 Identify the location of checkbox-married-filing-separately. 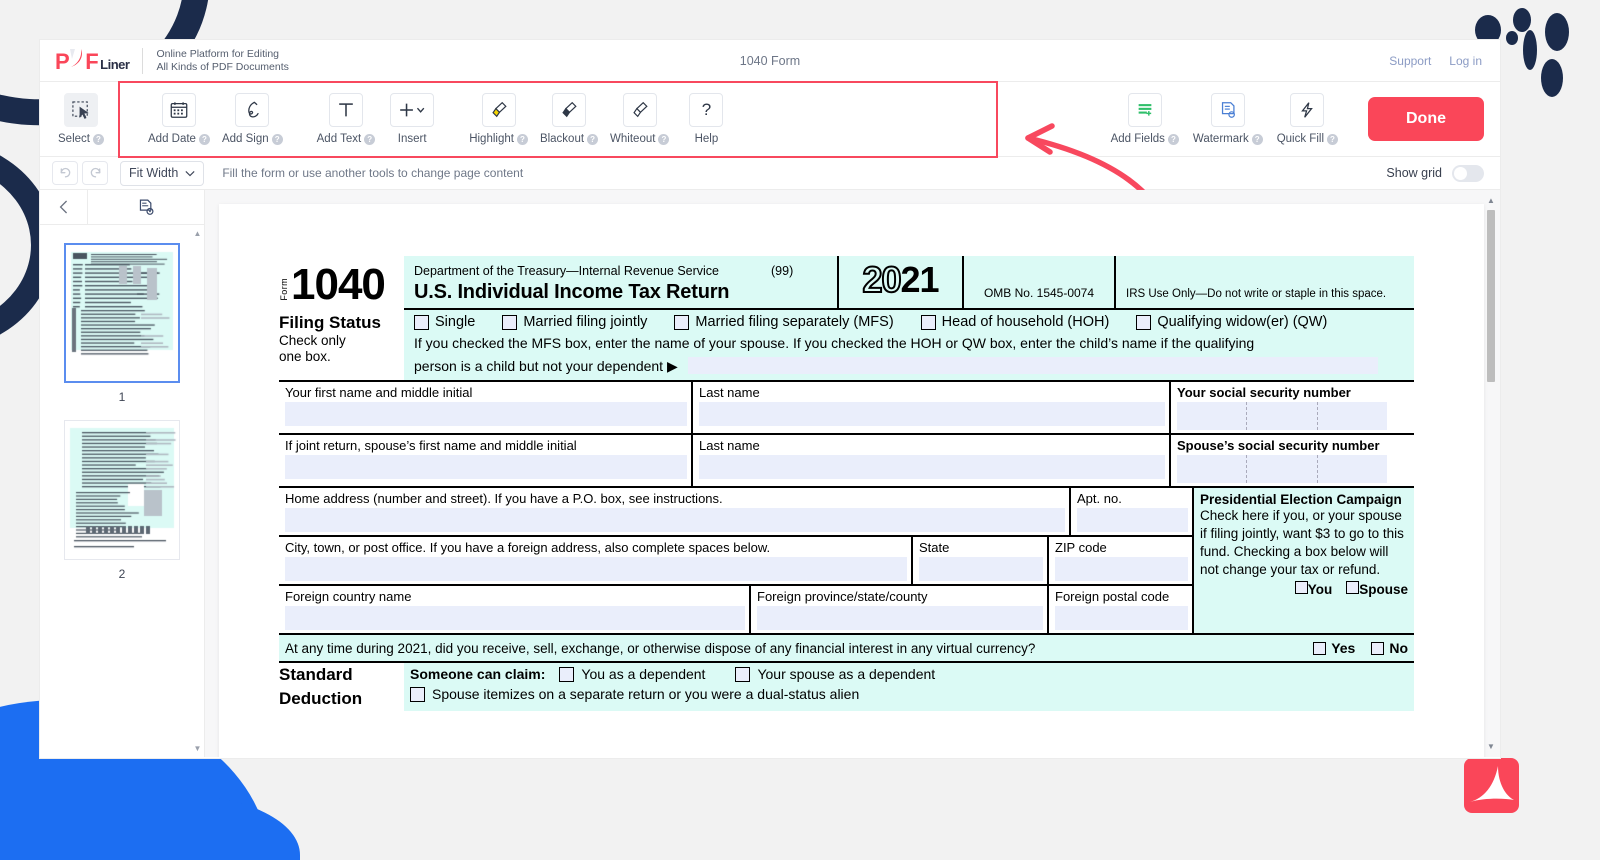
(682, 322).